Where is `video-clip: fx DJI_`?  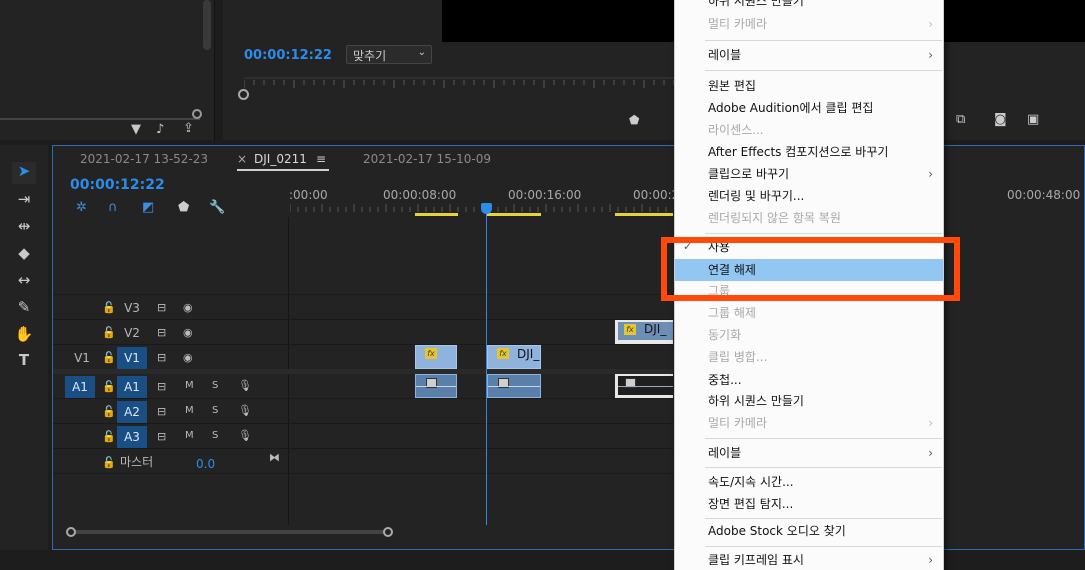 video-clip: fx DJI_ is located at coordinates (514, 357).